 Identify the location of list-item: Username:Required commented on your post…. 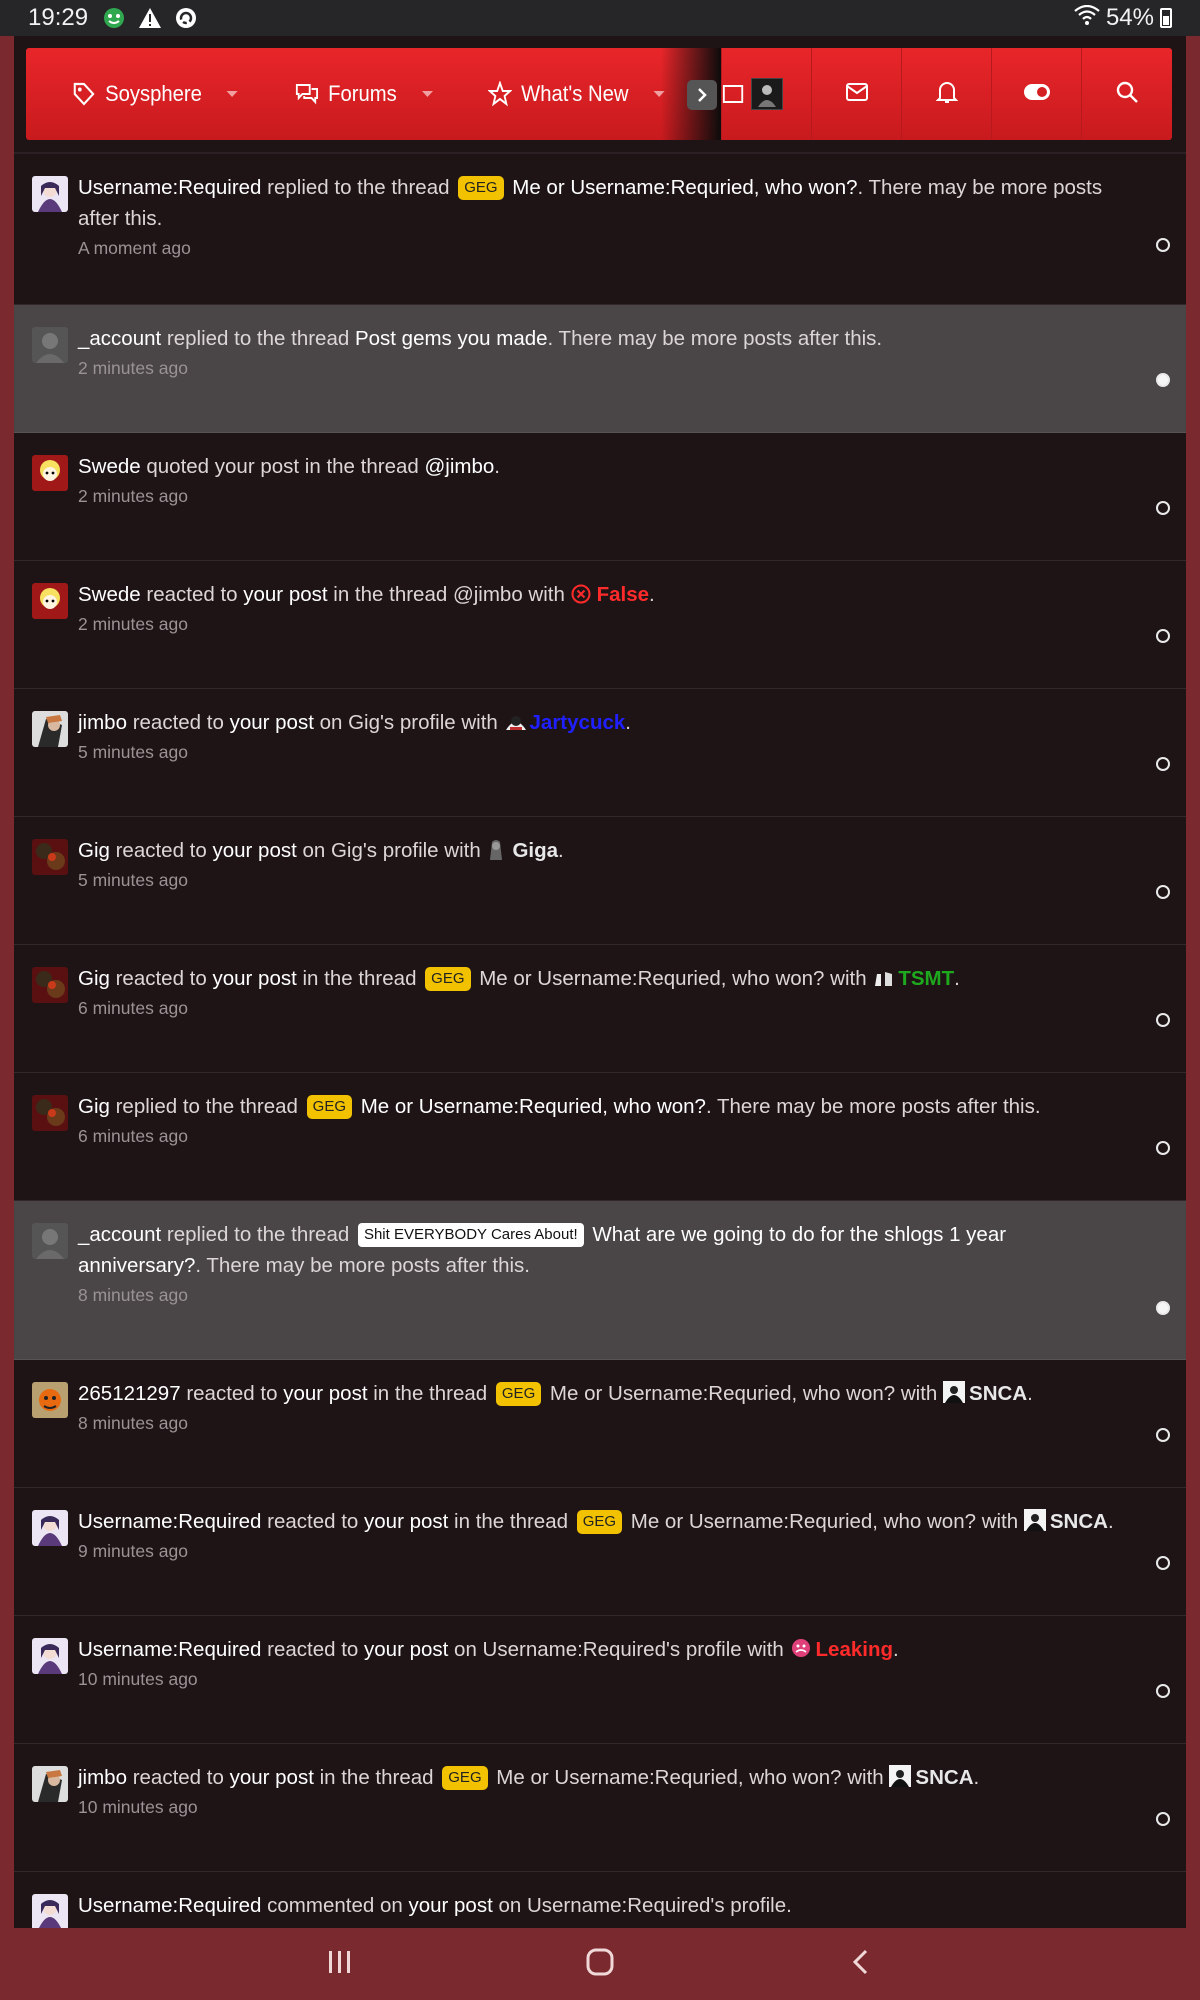
(600, 1900).